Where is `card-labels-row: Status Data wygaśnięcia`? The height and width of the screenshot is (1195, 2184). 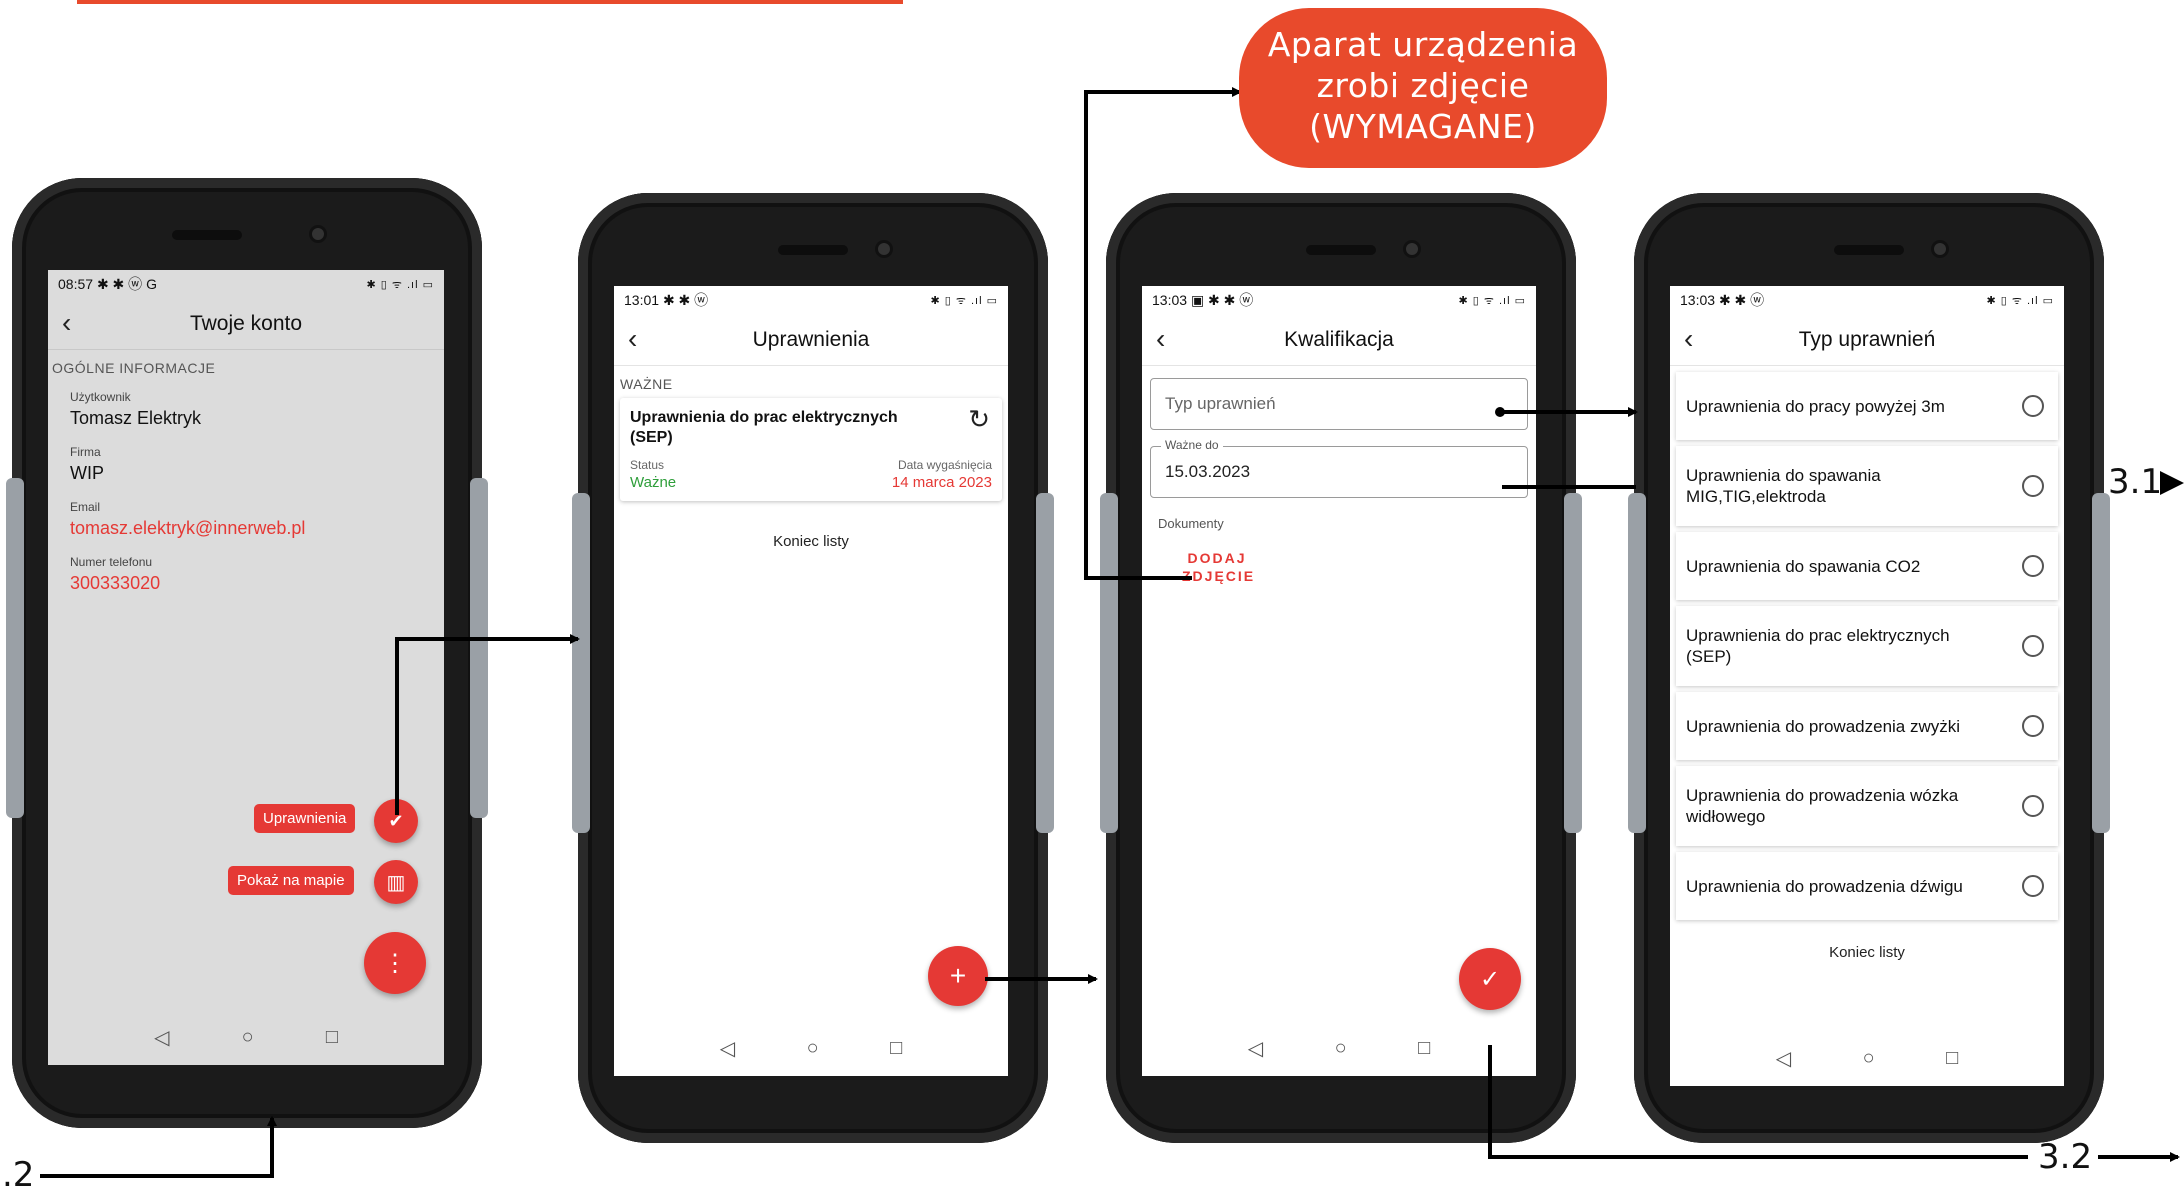
card-labels-row: Status Data wygaśnięcia is located at coordinates (811, 465).